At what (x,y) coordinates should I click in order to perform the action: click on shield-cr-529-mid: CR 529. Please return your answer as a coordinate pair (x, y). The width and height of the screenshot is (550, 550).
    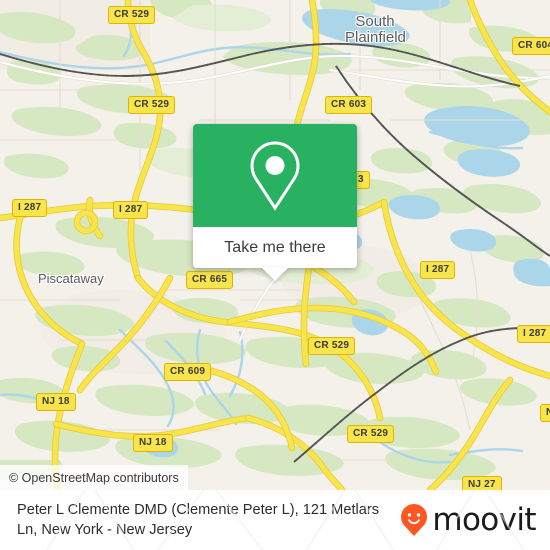
    Looking at the image, I should click on (332, 346).